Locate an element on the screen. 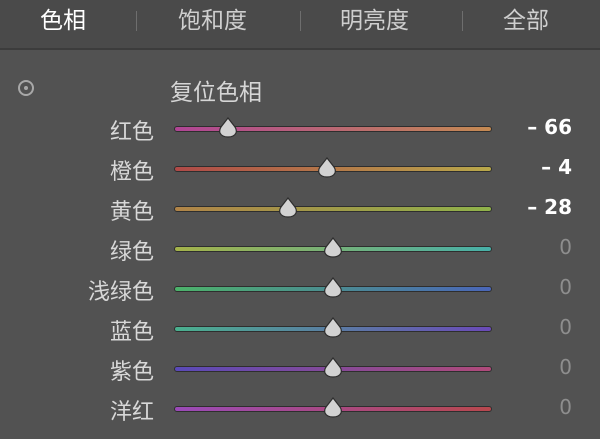  slider-row-yellow: 黄色 – 28 is located at coordinates (300, 208).